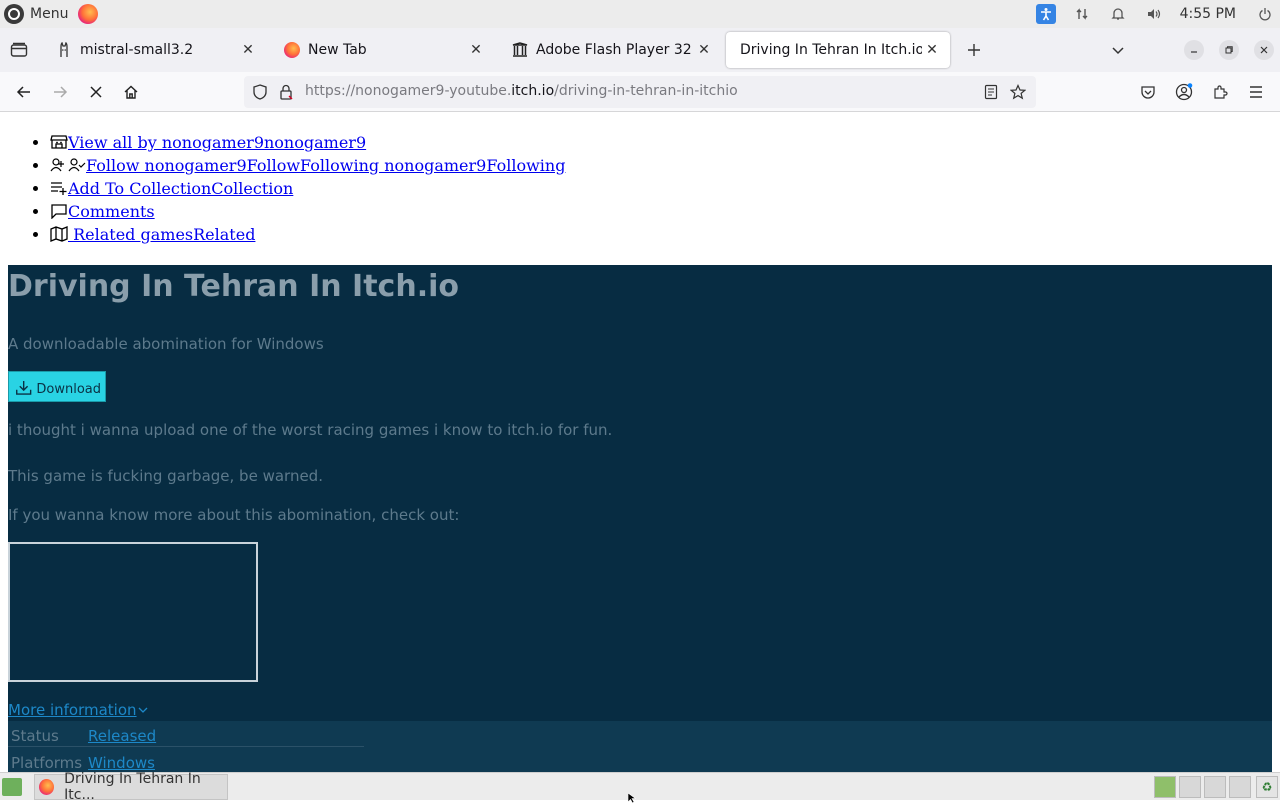 The height and width of the screenshot is (803, 1280). I want to click on embedded-video-frame, so click(133, 612).